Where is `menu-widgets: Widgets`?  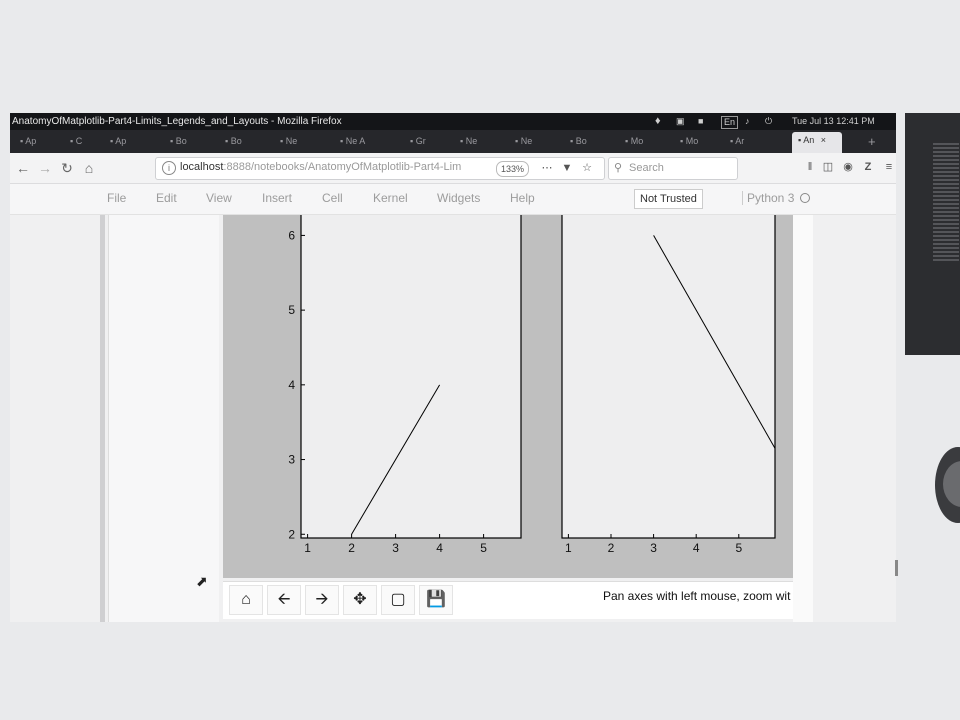 menu-widgets: Widgets is located at coordinates (458, 198).